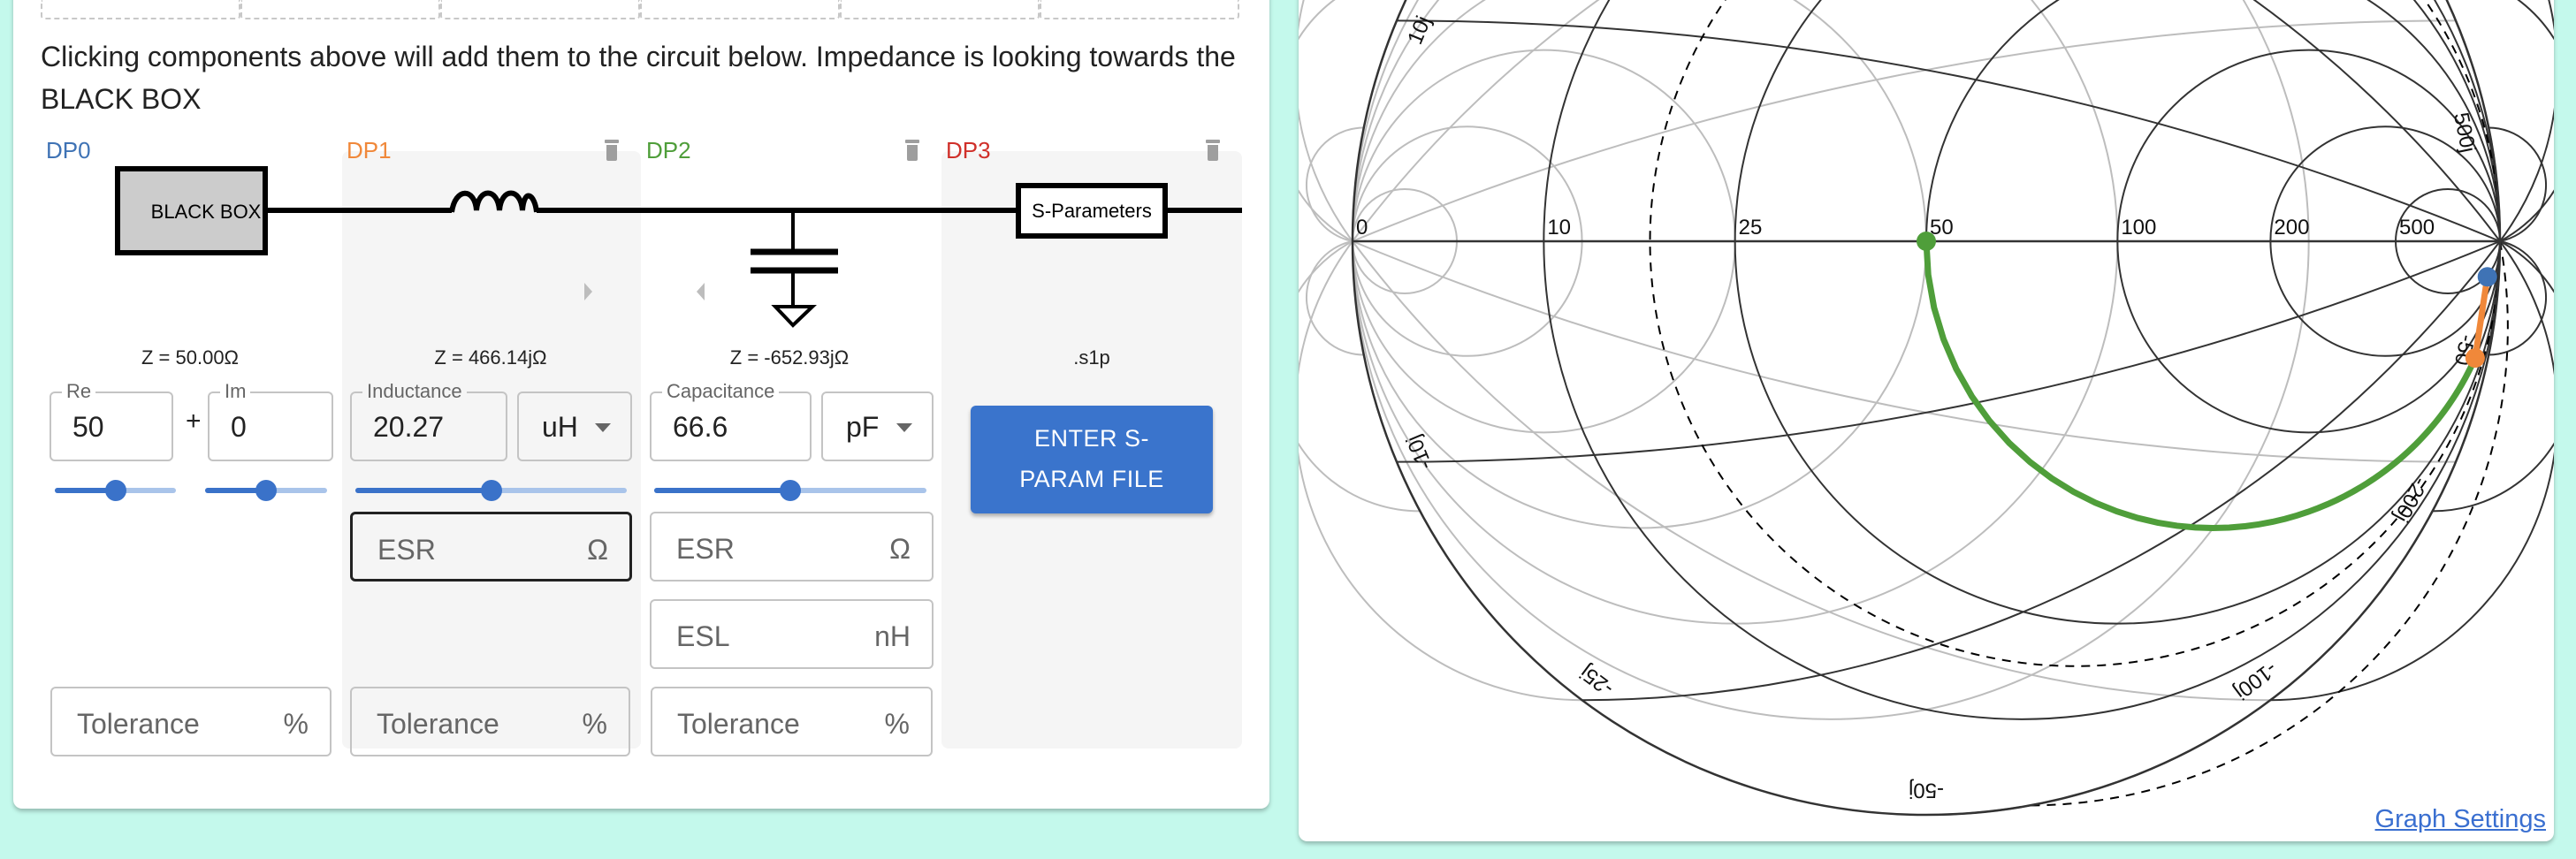 The width and height of the screenshot is (2576, 859). I want to click on resistance-label: 100, so click(2138, 227).